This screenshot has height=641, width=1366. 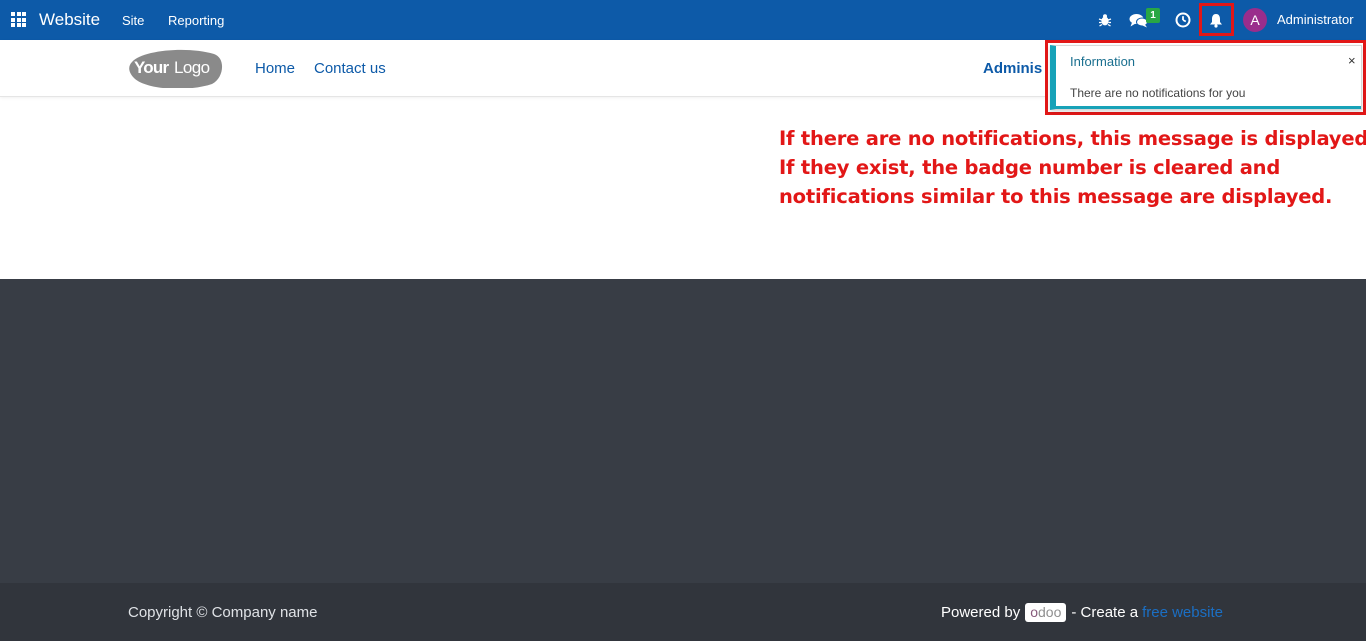 What do you see at coordinates (350, 68) in the screenshot?
I see `nav-contact-us: Contact us` at bounding box center [350, 68].